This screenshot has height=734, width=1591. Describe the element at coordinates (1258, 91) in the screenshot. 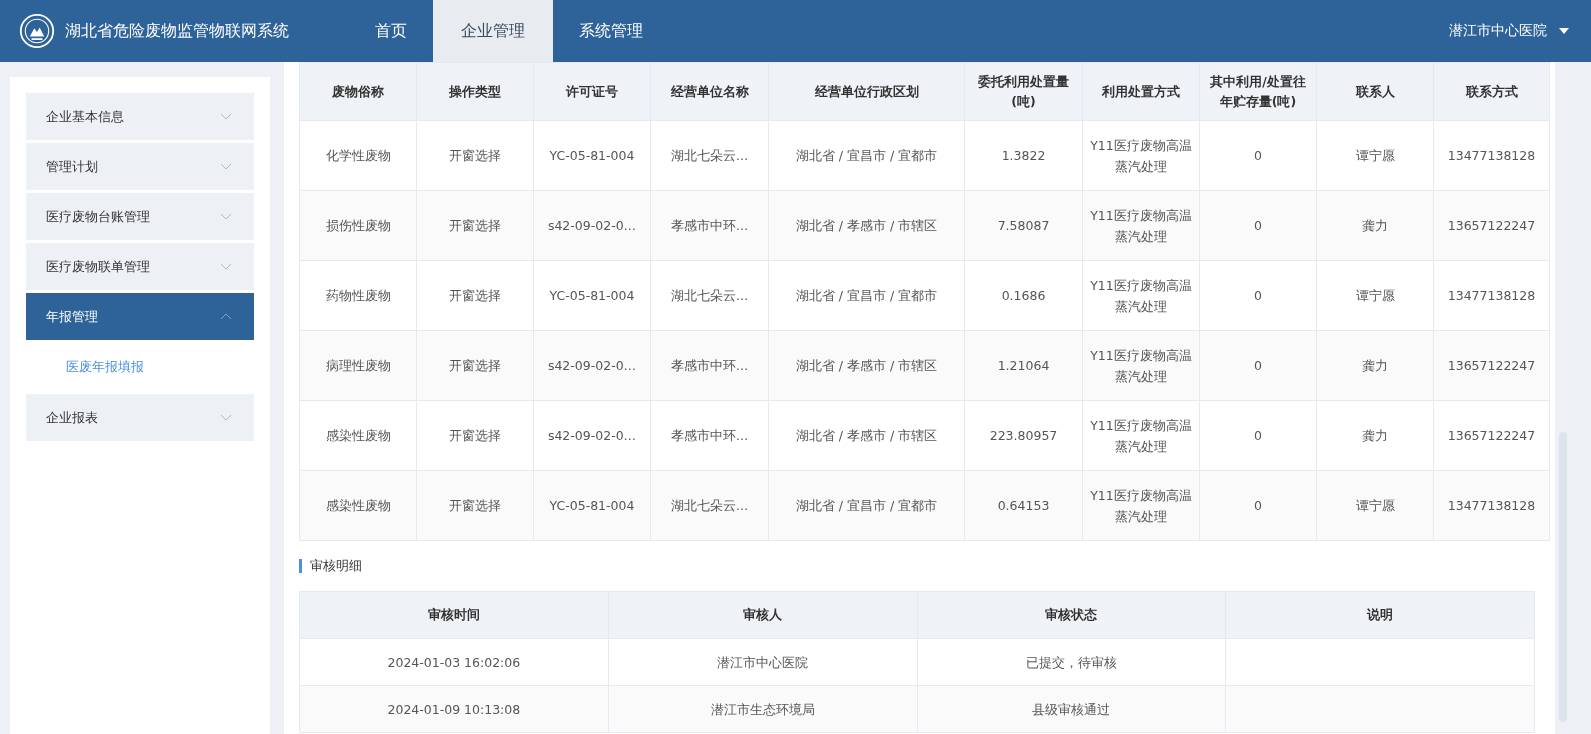

I see `column-header: 其中利用/处置往年贮存量(吨)` at that location.